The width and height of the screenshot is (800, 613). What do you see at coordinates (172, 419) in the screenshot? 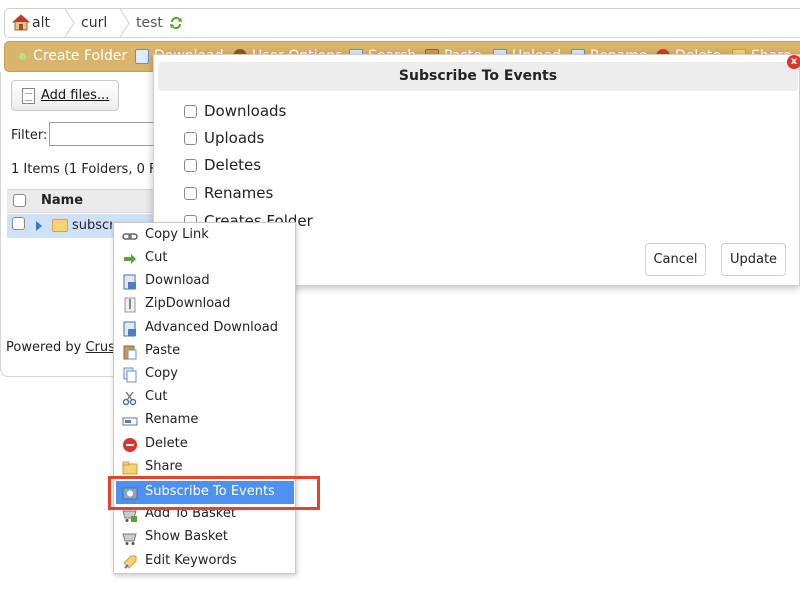
I see `context-item-label: Rename` at bounding box center [172, 419].